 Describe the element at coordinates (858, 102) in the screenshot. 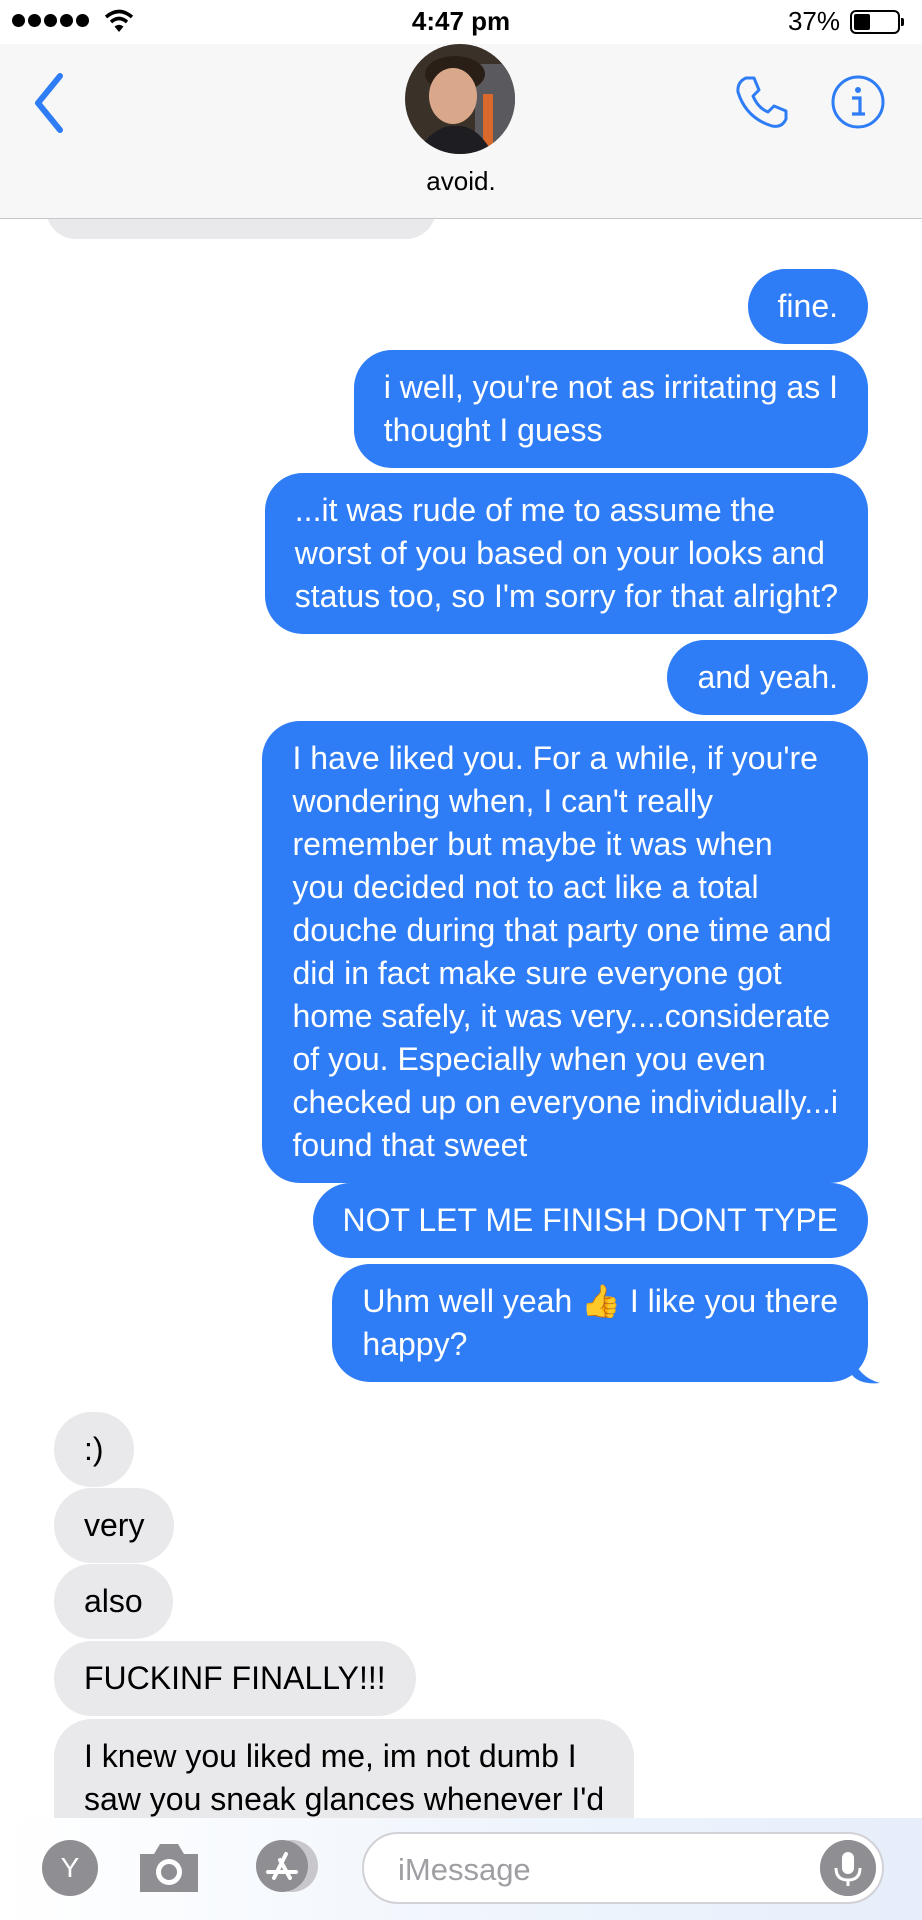

I see `info-icon` at that location.